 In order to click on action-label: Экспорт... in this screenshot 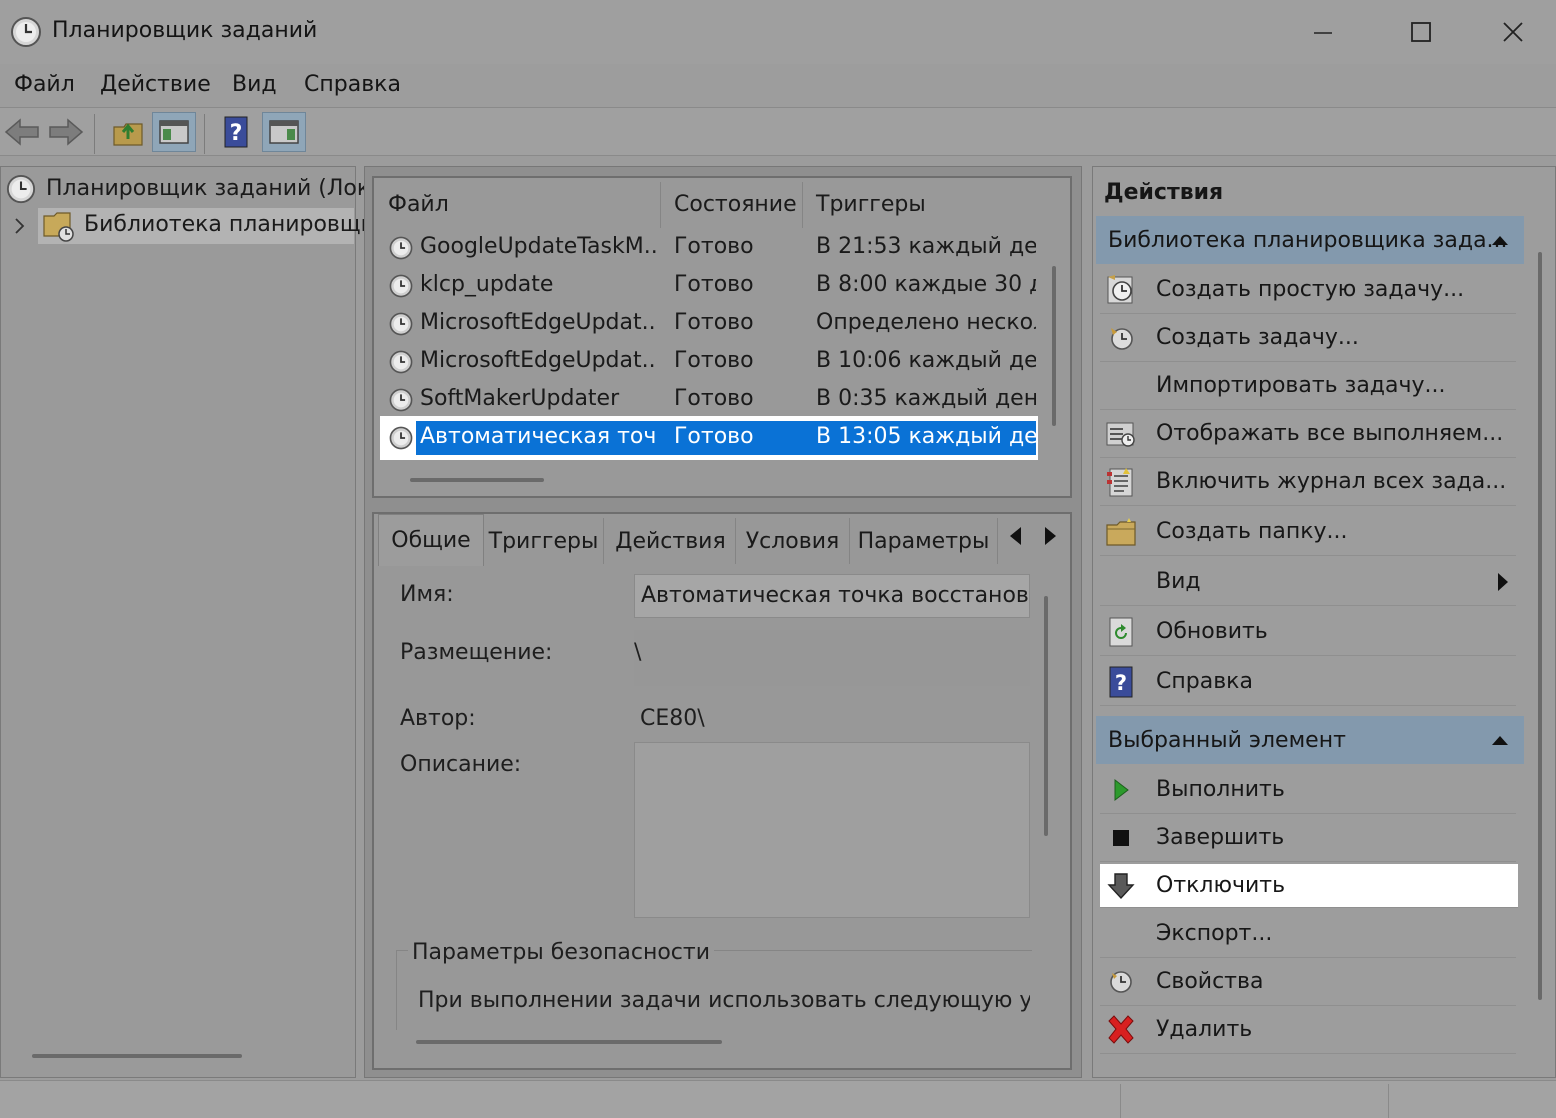, I will do `click(1214, 933)`.